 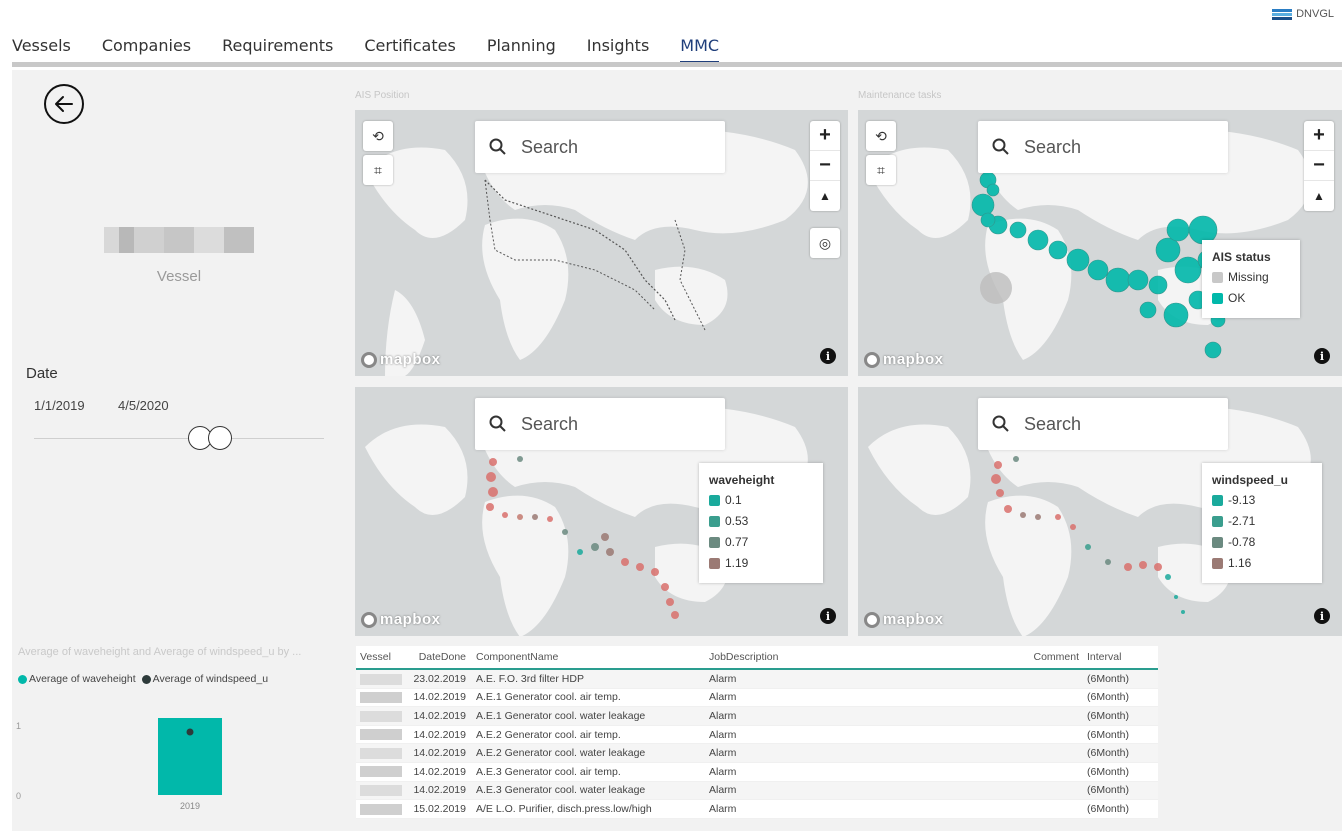 I want to click on legend-item: 0.53, so click(x=761, y=521).